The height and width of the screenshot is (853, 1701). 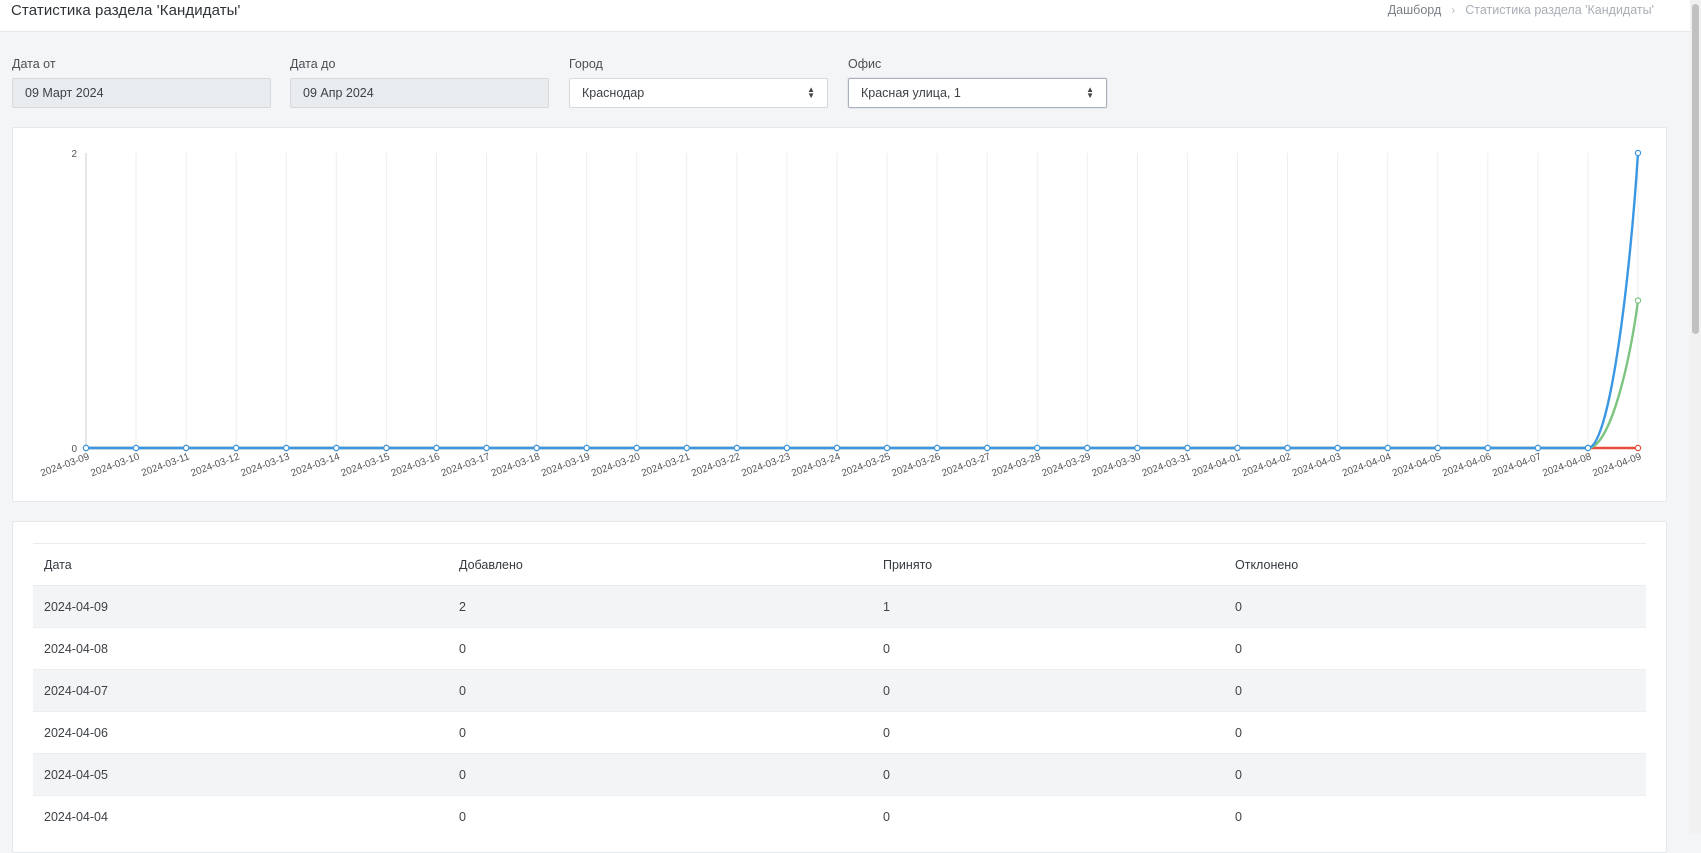 What do you see at coordinates (1567, 465) in the screenshot?
I see `x-tick-label: 2024-04-08` at bounding box center [1567, 465].